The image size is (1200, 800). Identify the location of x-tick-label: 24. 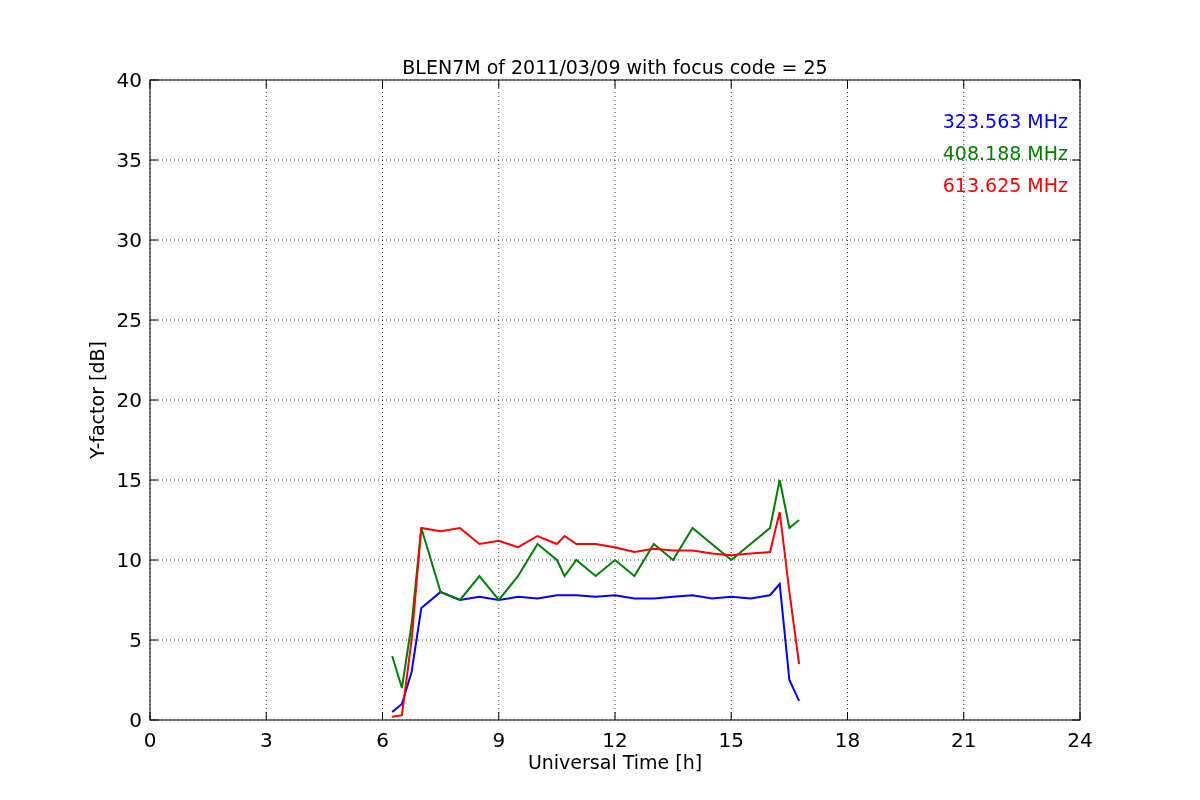
(1080, 740).